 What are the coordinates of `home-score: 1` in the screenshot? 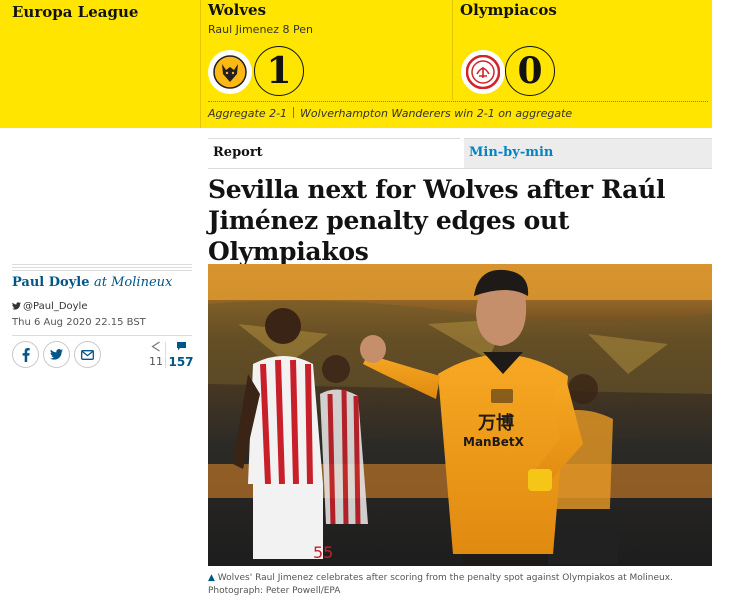 It's located at (279, 71).